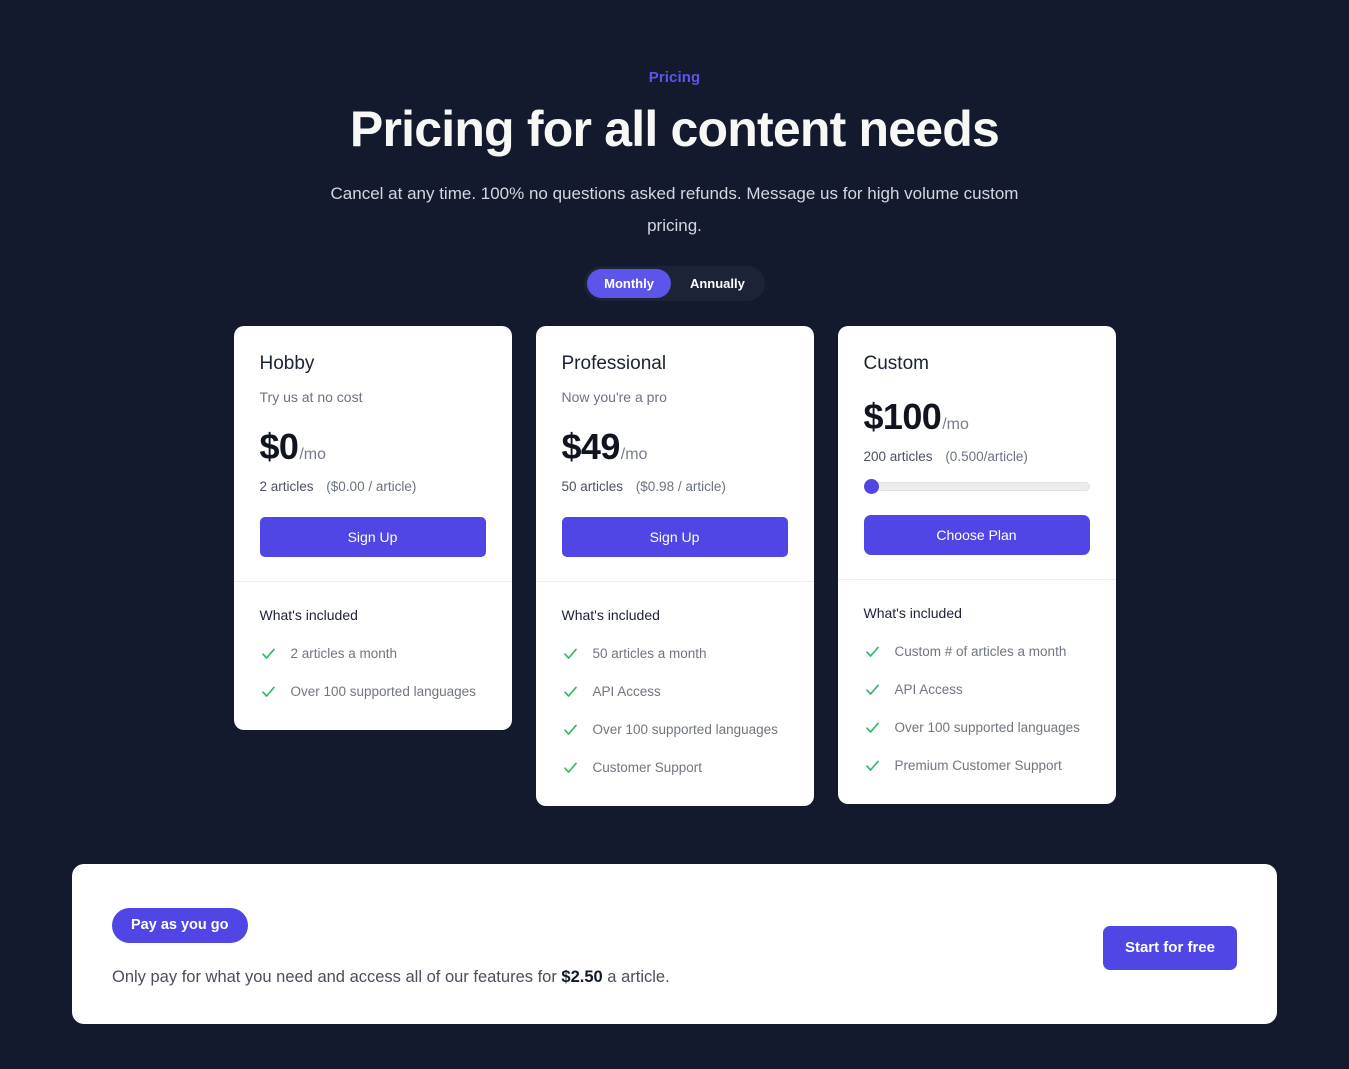  What do you see at coordinates (582, 977) in the screenshot?
I see `banner-price: $2.50` at bounding box center [582, 977].